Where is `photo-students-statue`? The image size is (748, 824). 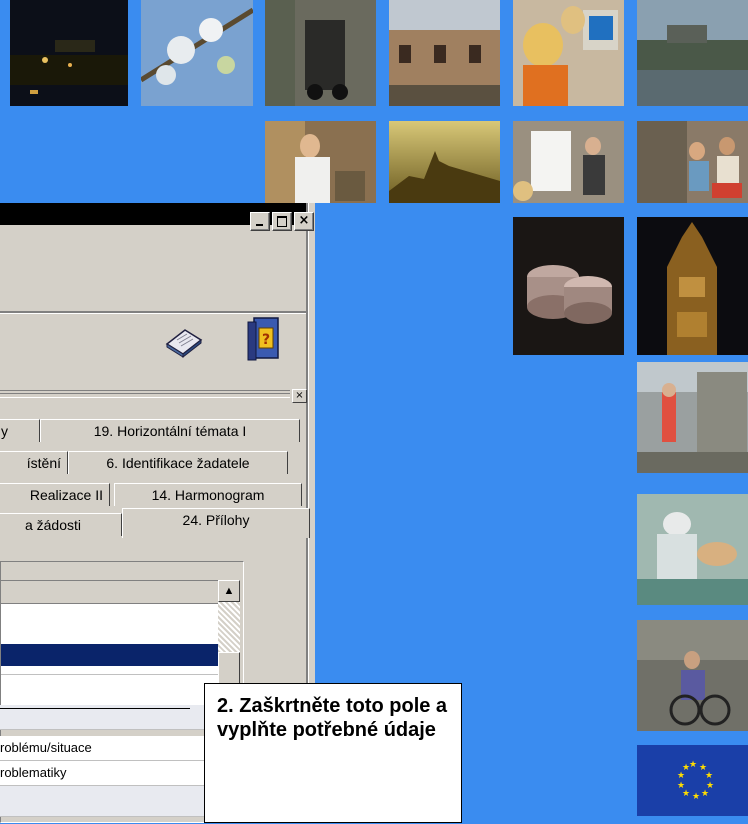
photo-students-statue is located at coordinates (692, 162).